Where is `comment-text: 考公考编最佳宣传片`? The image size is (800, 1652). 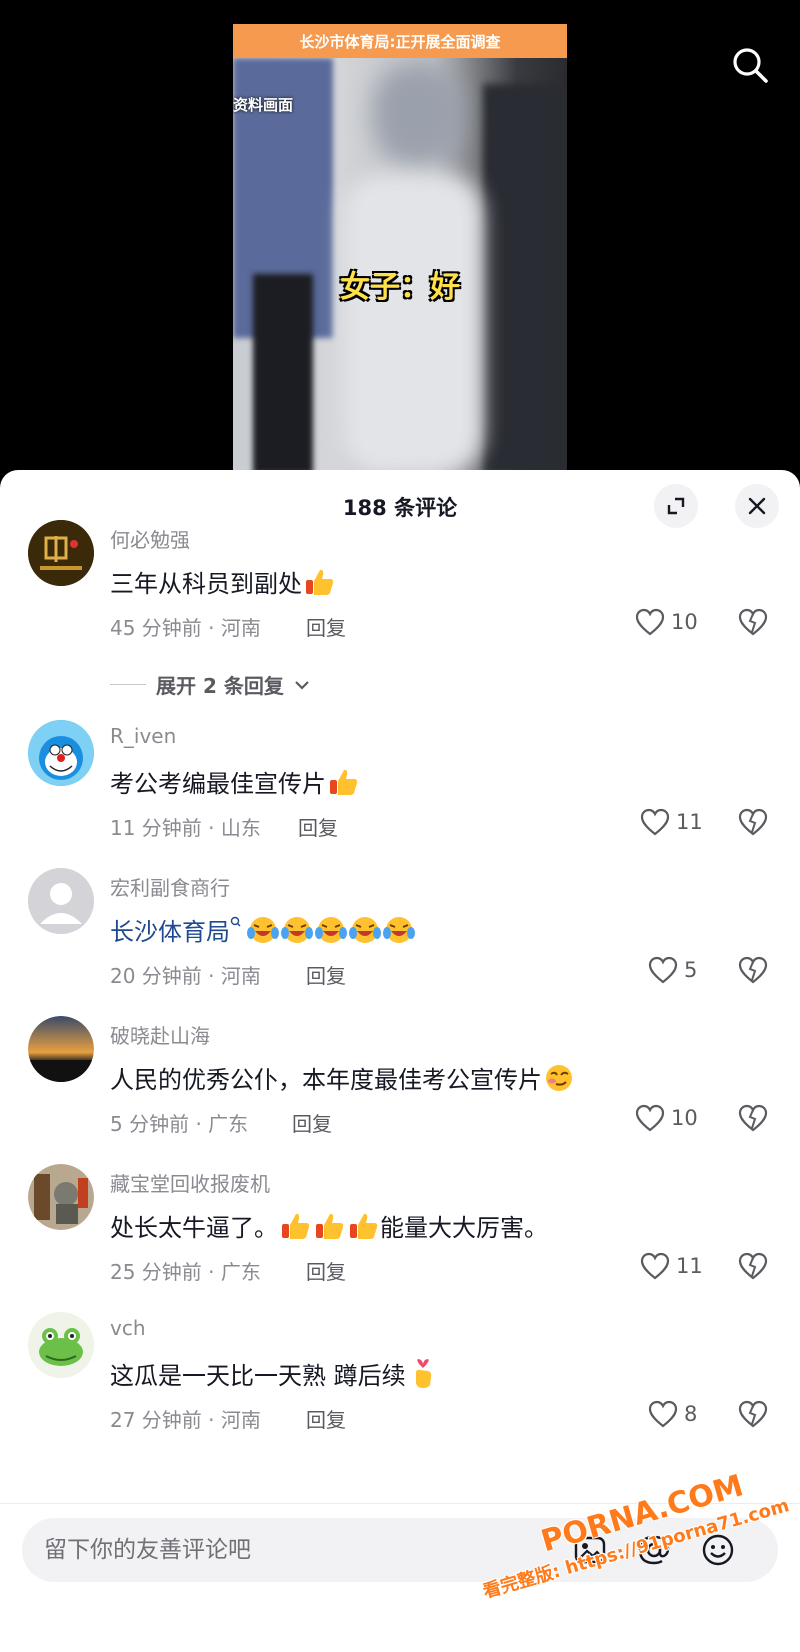 comment-text: 考公考编最佳宣传片 is located at coordinates (235, 781).